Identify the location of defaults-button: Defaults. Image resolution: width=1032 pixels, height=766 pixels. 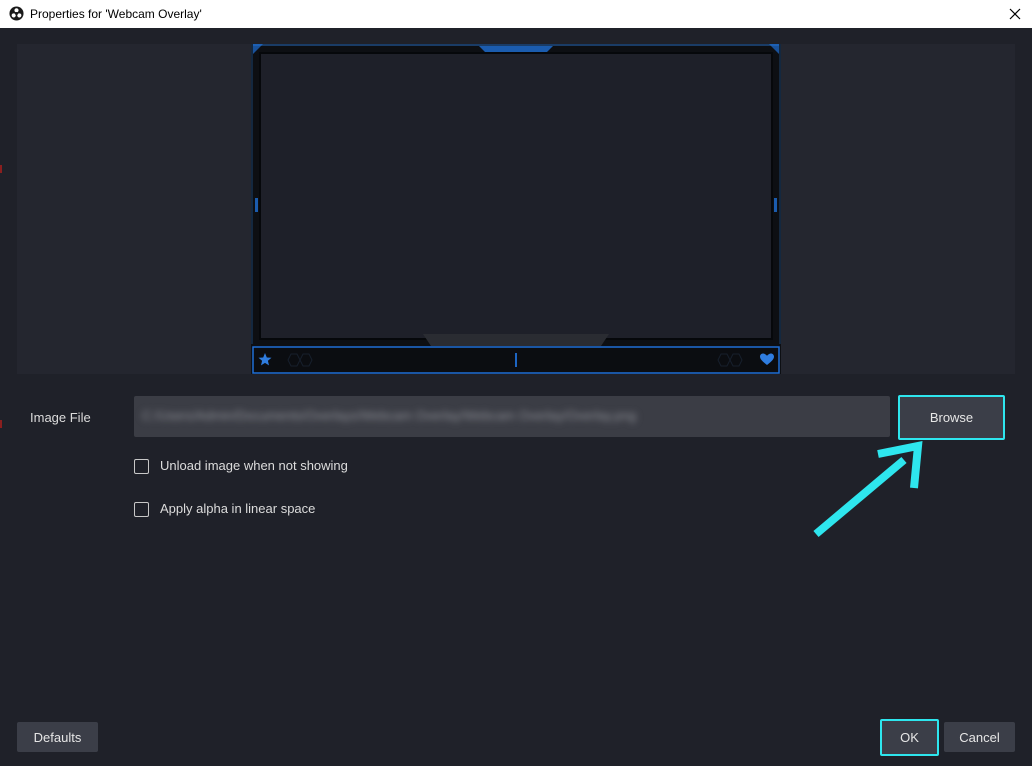
(57, 737).